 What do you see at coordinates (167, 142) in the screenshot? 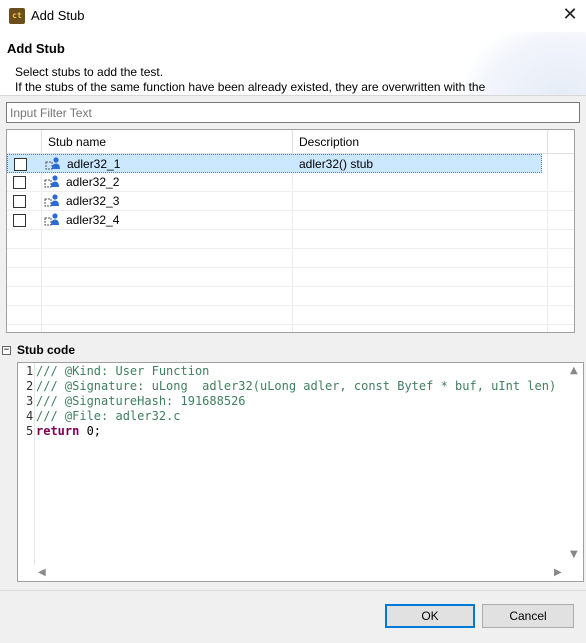
I see `column-stub-name: Stub name` at bounding box center [167, 142].